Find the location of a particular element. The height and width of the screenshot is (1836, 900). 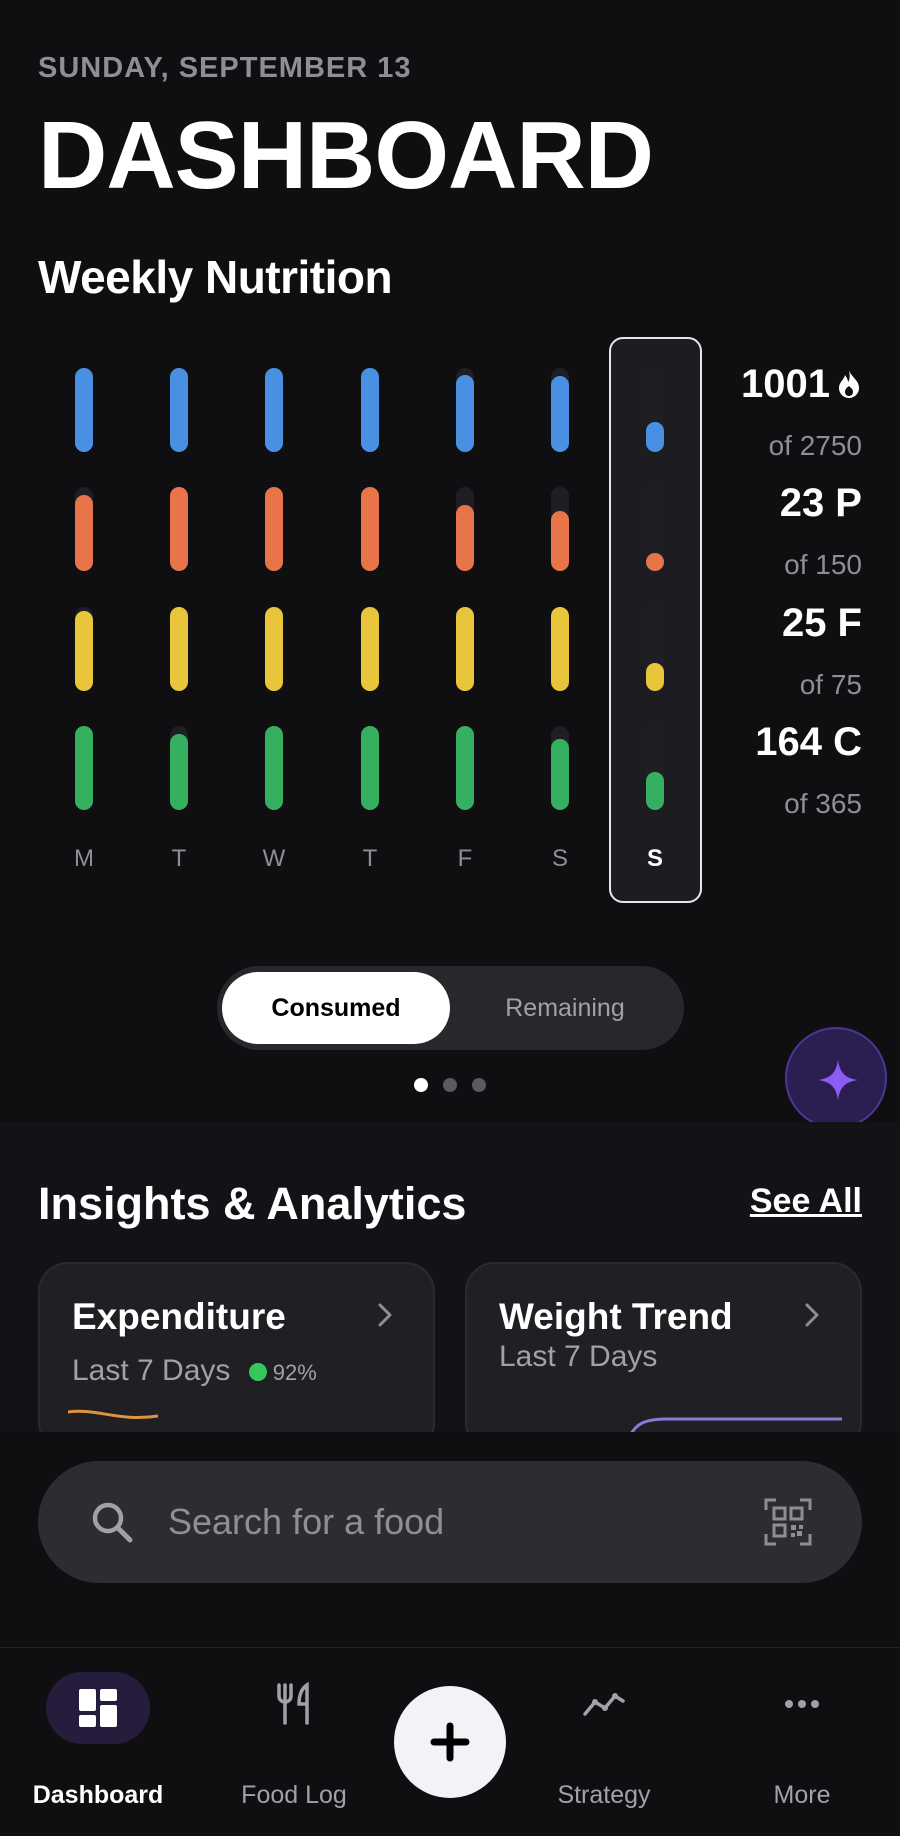

expenditure-card: Expenditure Last 7 Days 92% is located at coordinates (236, 1357).